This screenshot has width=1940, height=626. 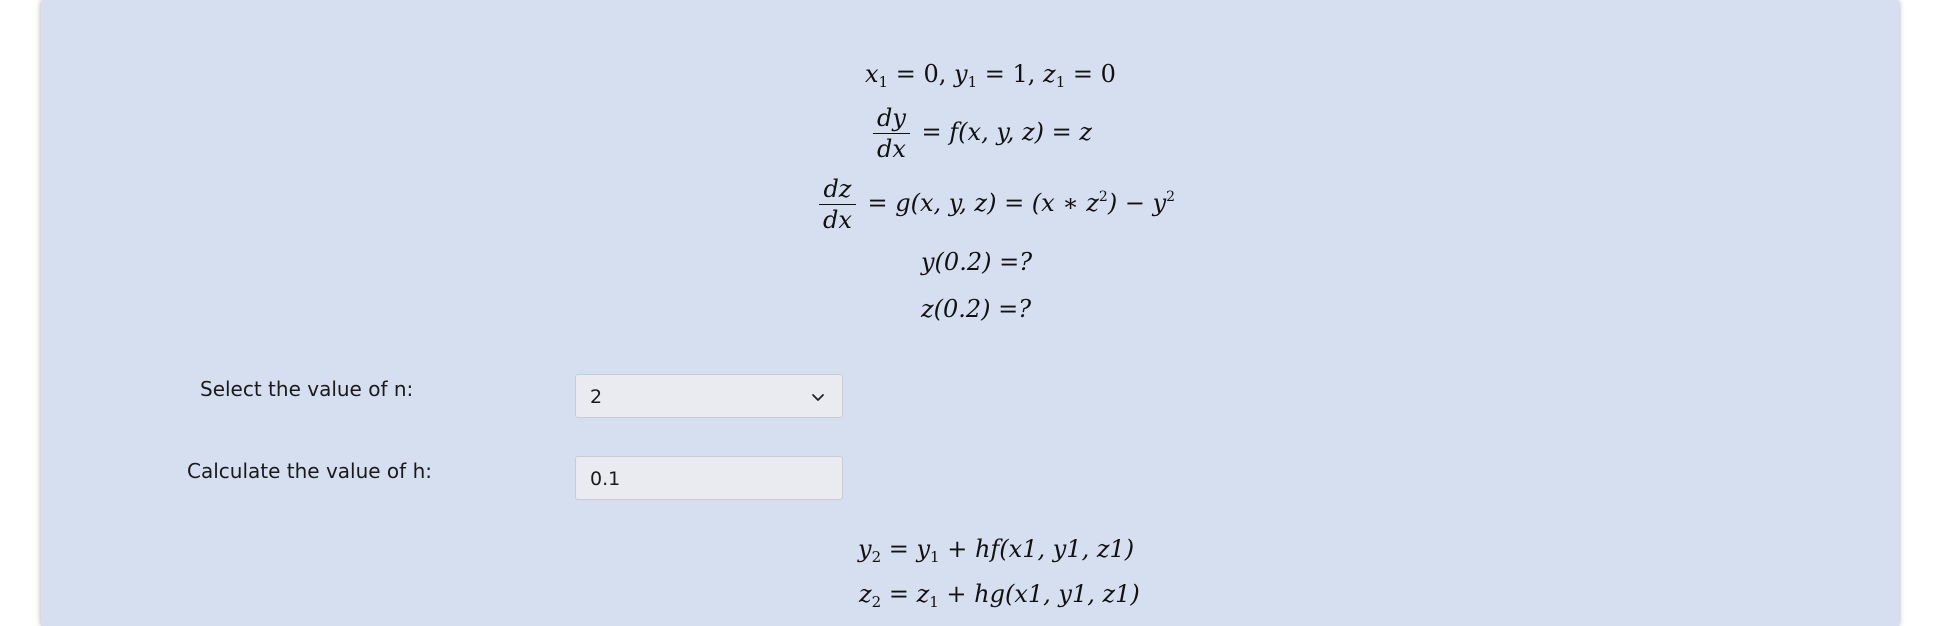 I want to click on y-query: y(0.2) =?, so click(x=977, y=262).